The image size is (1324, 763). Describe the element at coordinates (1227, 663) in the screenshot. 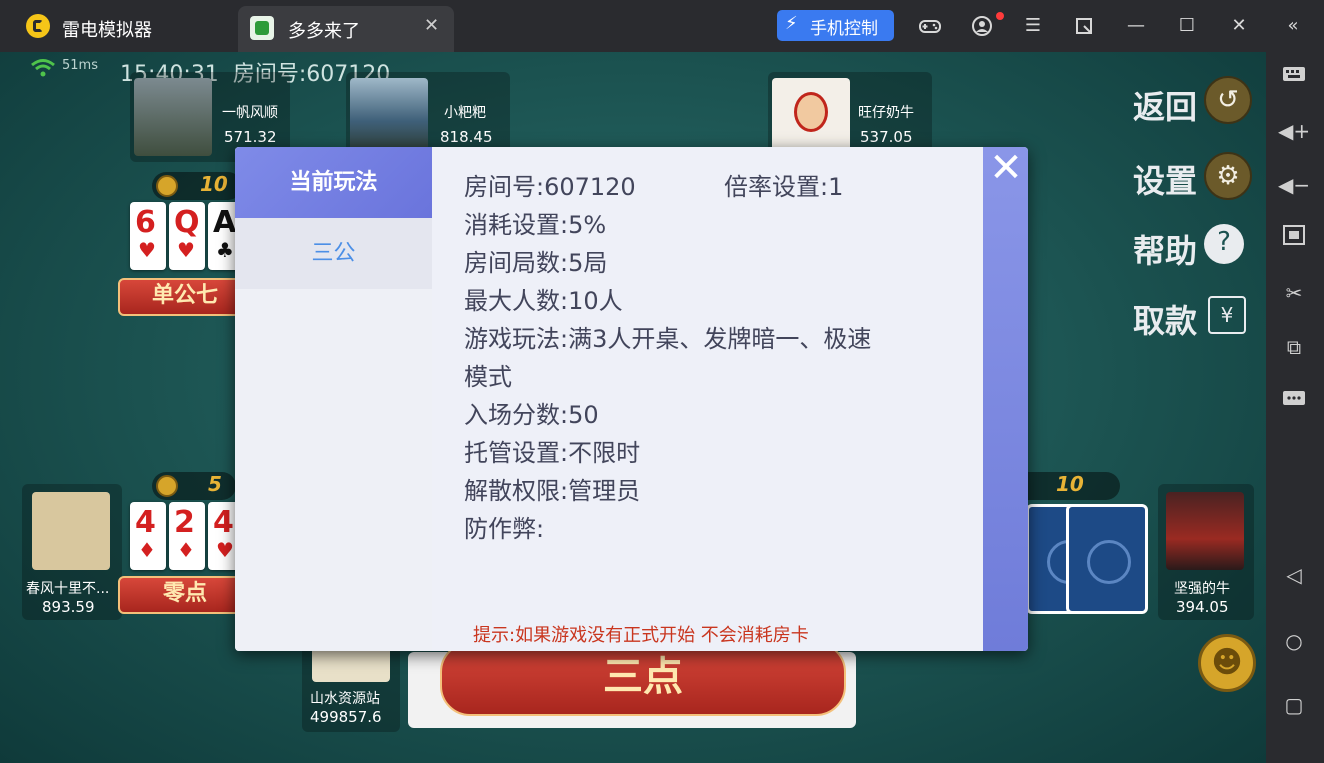

I see `emoji-button: ☻` at that location.